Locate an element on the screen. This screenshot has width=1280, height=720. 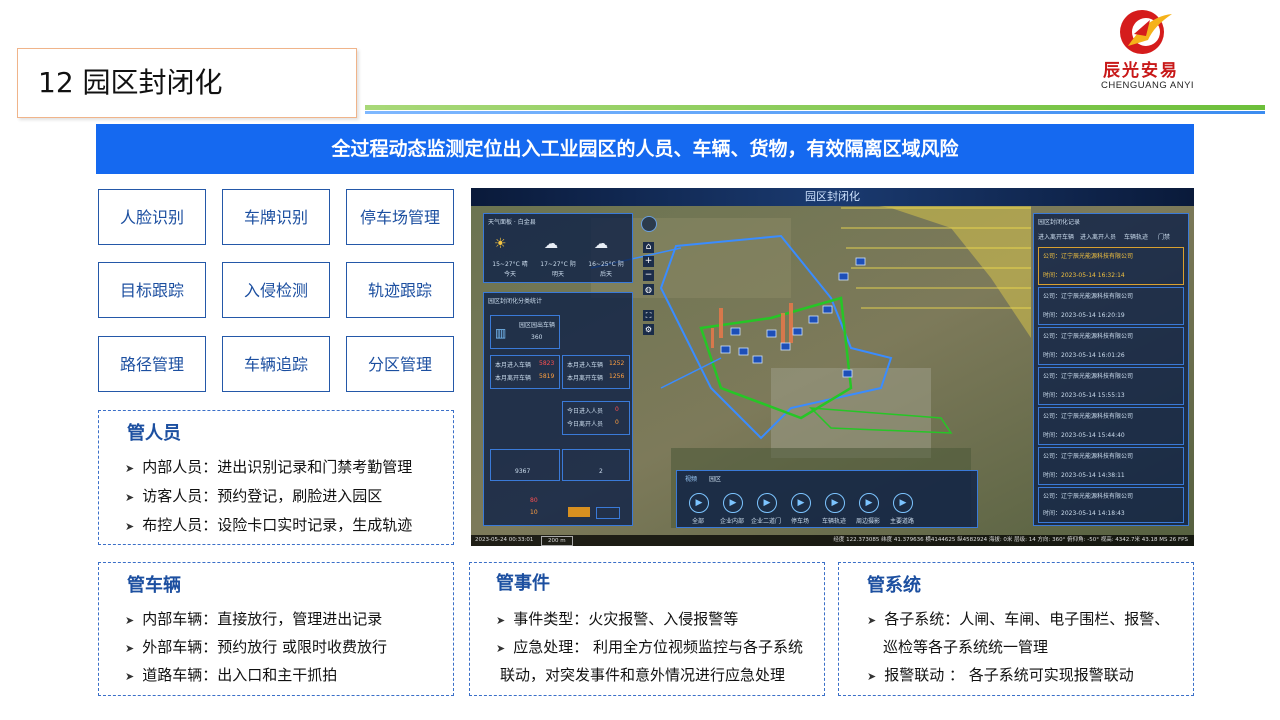
headline-banner: 全过程动态监测定位出入工业园区的人员、车辆、货物，有效隔离区域风险 is located at coordinates (645, 149).